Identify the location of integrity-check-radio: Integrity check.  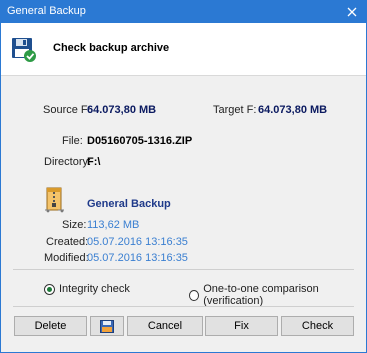
(87, 289).